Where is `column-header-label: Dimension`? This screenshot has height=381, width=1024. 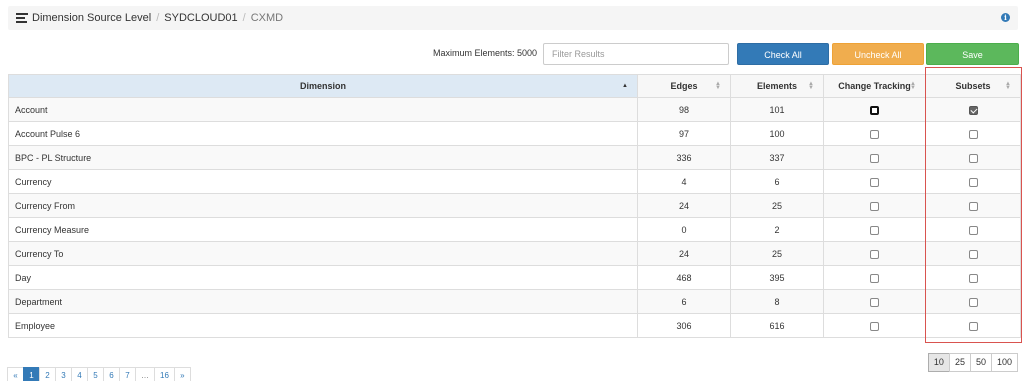 column-header-label: Dimension is located at coordinates (322, 86).